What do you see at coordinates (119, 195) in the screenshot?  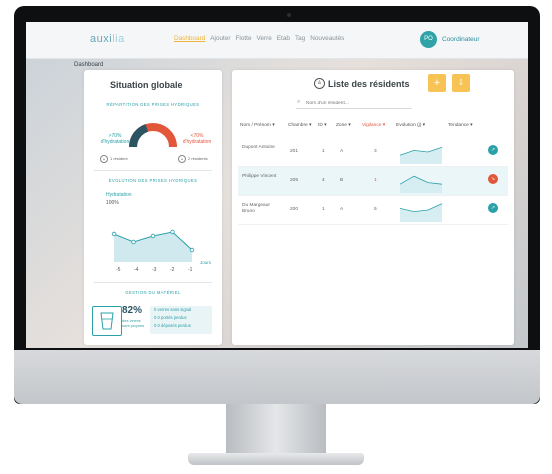 I see `hydration-axis-label: Hydratation` at bounding box center [119, 195].